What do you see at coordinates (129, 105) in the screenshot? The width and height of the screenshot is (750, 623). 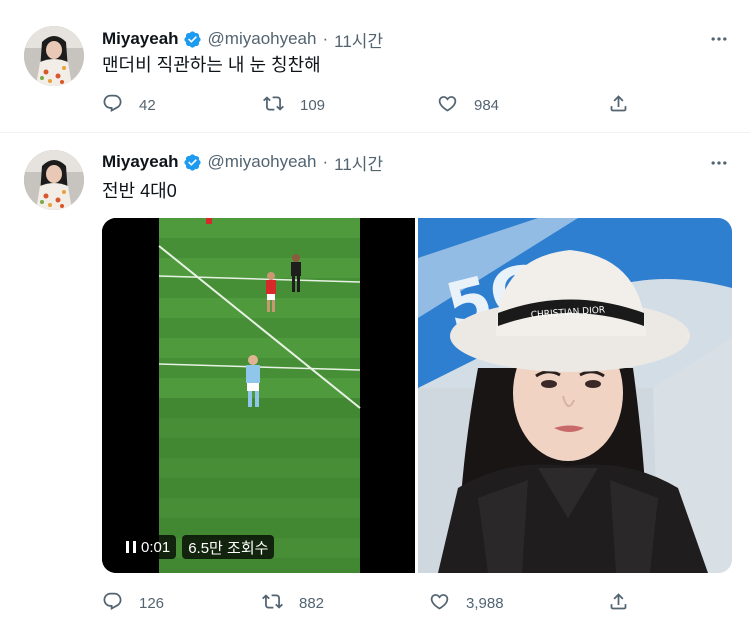 I see `reply-button: 42` at bounding box center [129, 105].